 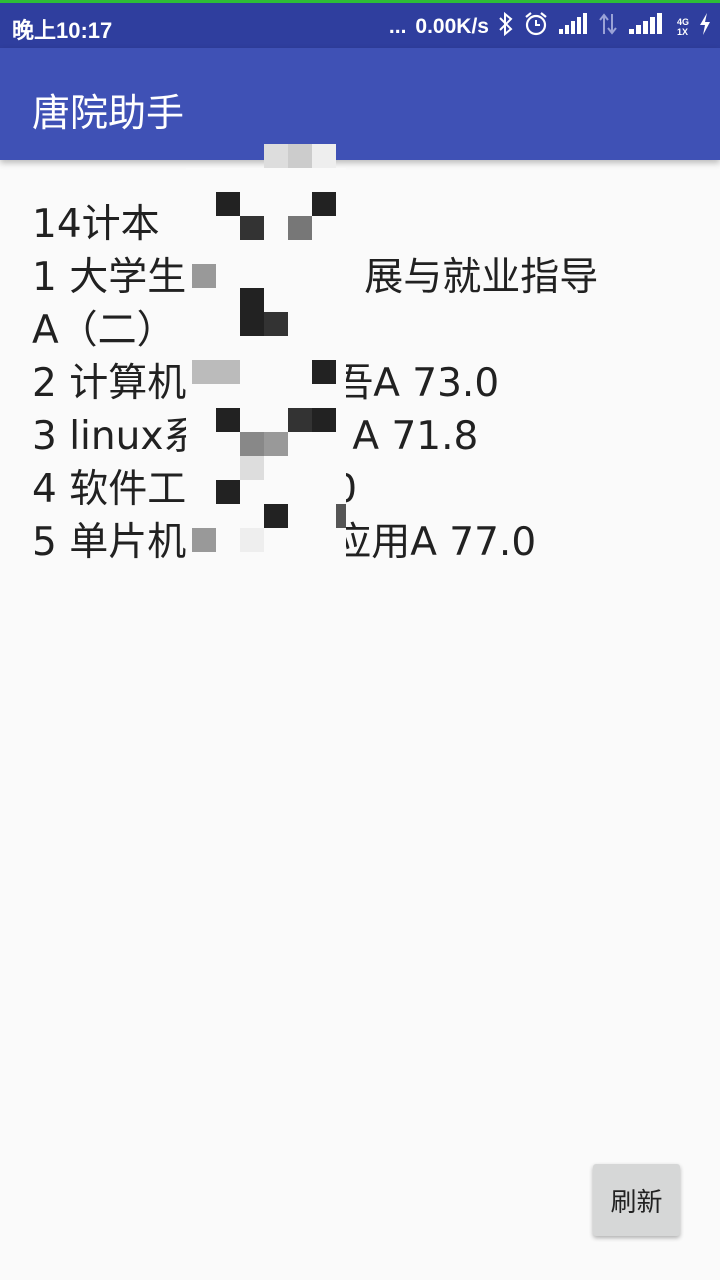 I want to click on line-text: A（二）, so click(x=104, y=330).